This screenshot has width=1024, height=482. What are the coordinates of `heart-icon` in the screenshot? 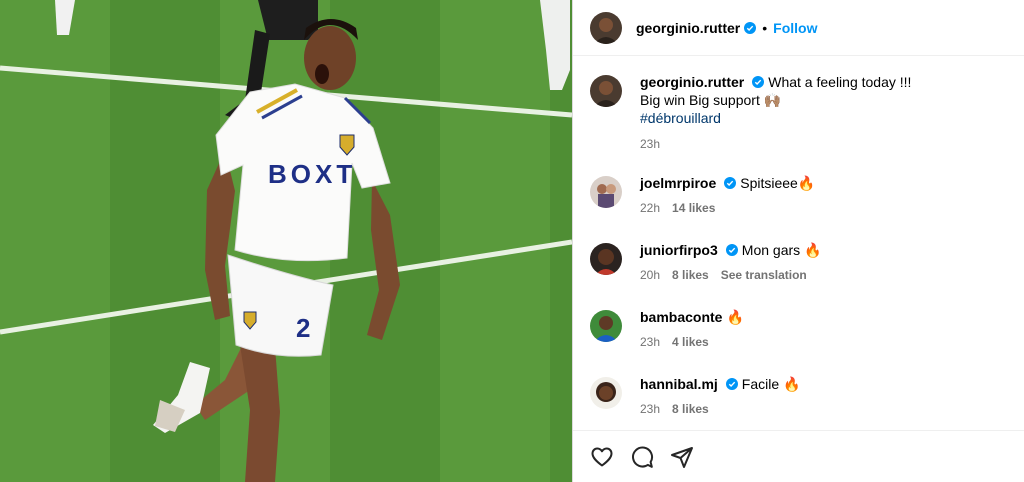 It's located at (602, 457).